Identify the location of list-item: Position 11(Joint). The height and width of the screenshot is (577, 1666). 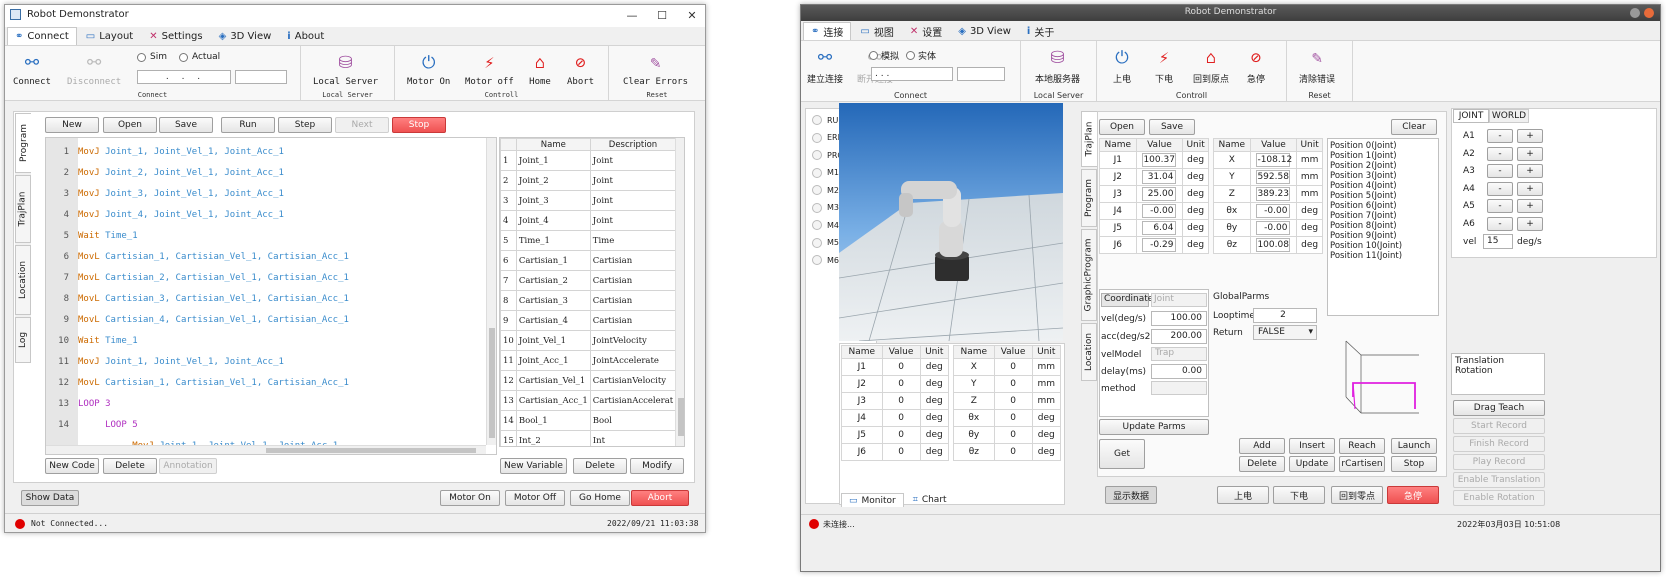
(1383, 256).